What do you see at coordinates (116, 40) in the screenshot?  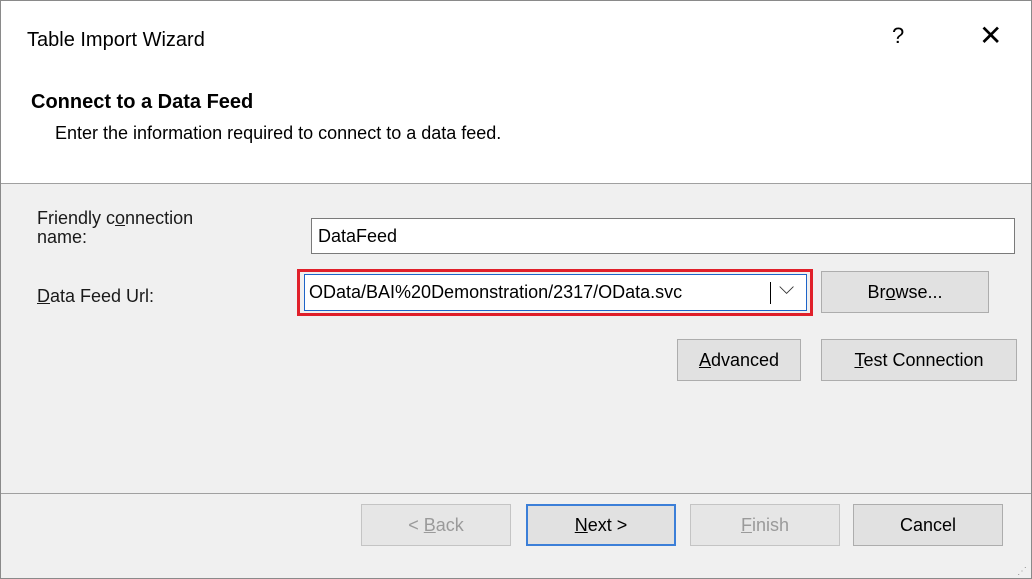 I see `window-title: Table Import Wizard` at bounding box center [116, 40].